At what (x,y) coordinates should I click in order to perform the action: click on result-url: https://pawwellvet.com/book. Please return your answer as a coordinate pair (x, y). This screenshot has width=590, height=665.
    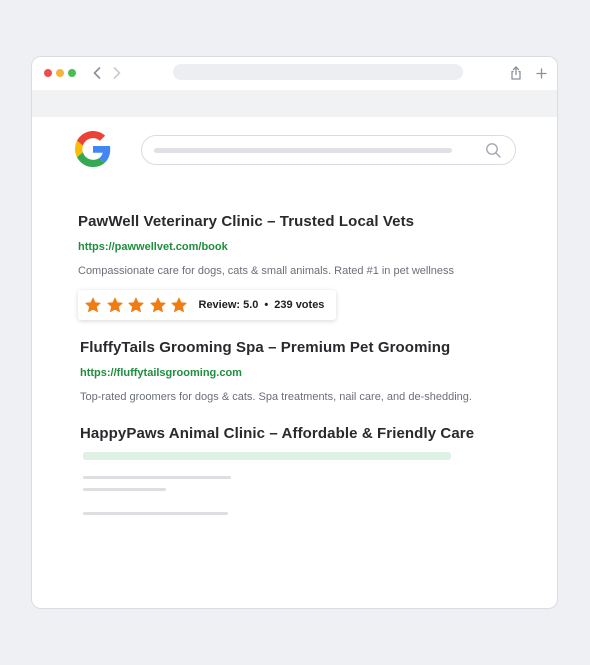
    Looking at the image, I should click on (153, 247).